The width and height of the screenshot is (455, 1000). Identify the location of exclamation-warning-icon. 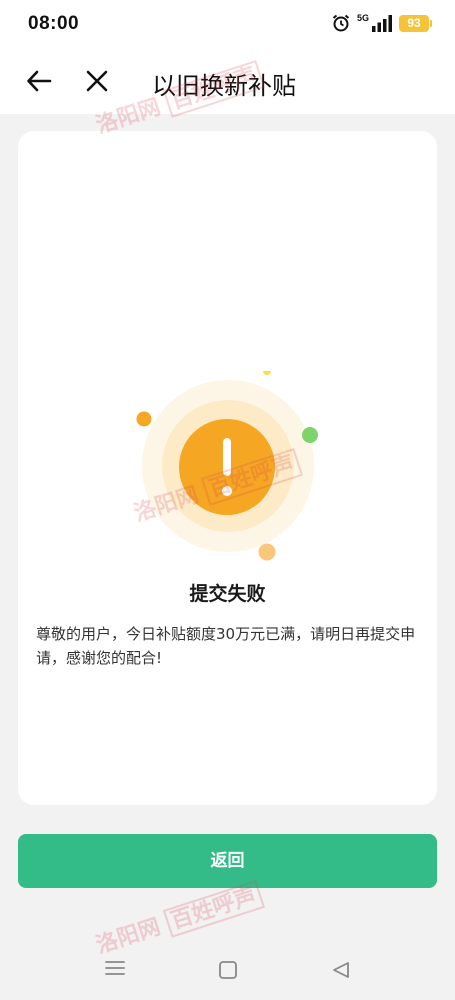
(227, 467).